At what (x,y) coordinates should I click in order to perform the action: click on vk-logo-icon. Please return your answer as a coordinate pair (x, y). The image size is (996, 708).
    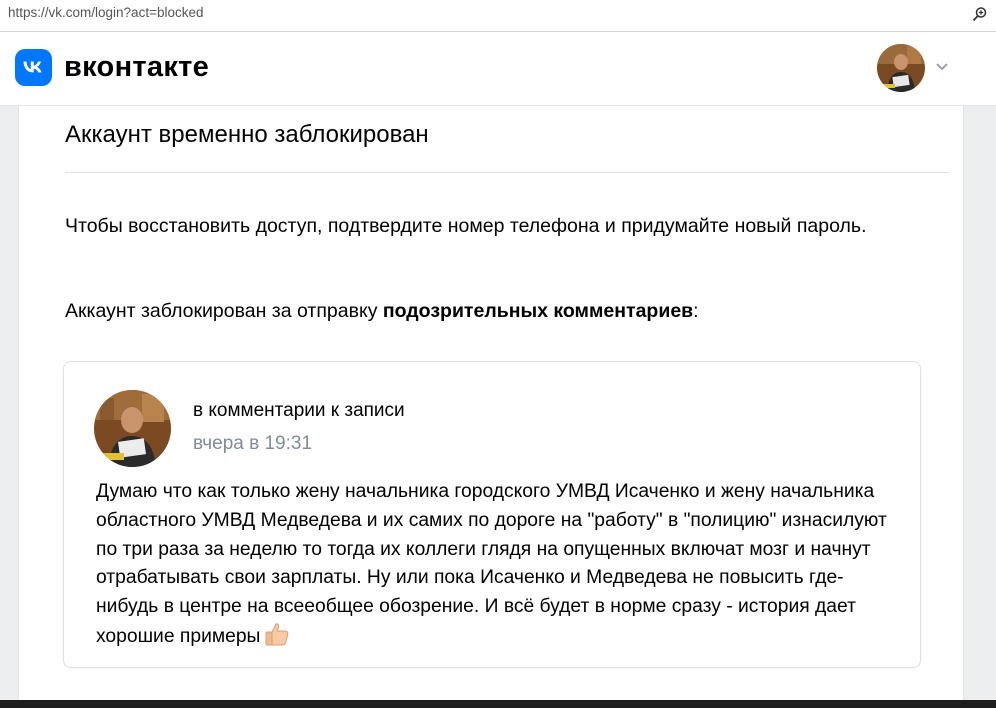
    Looking at the image, I should click on (33, 67).